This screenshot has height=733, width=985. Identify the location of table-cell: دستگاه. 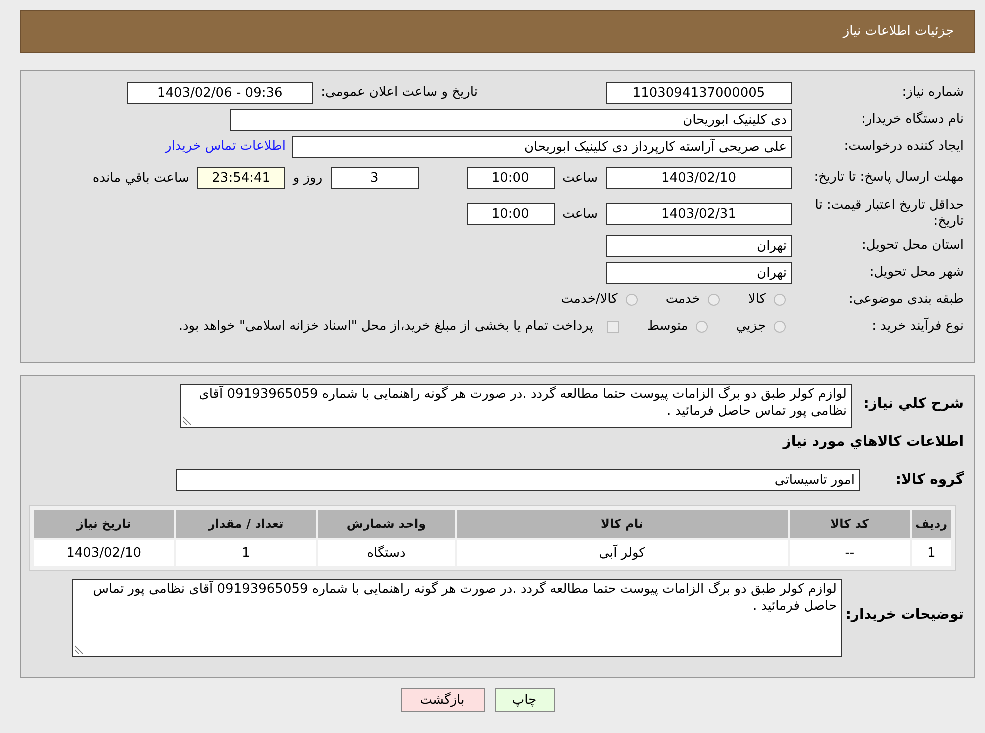
(386, 553).